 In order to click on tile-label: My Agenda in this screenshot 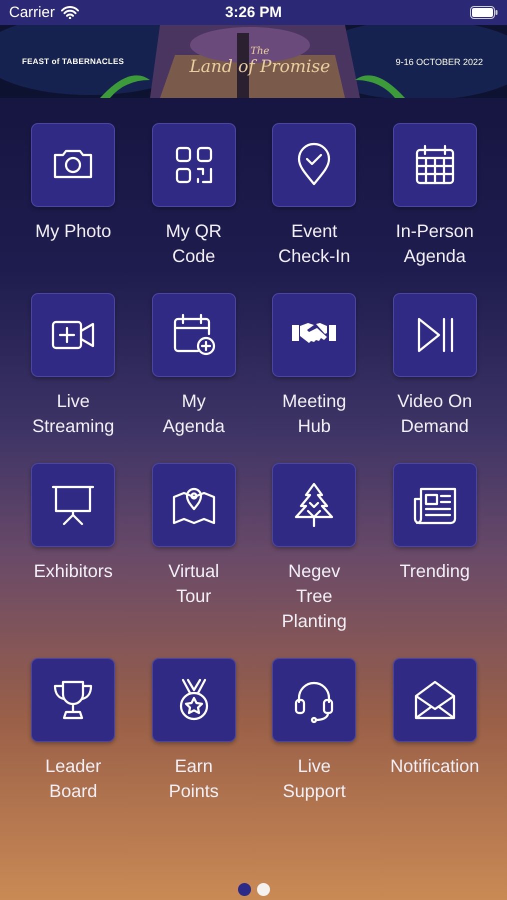, I will do `click(193, 414)`.